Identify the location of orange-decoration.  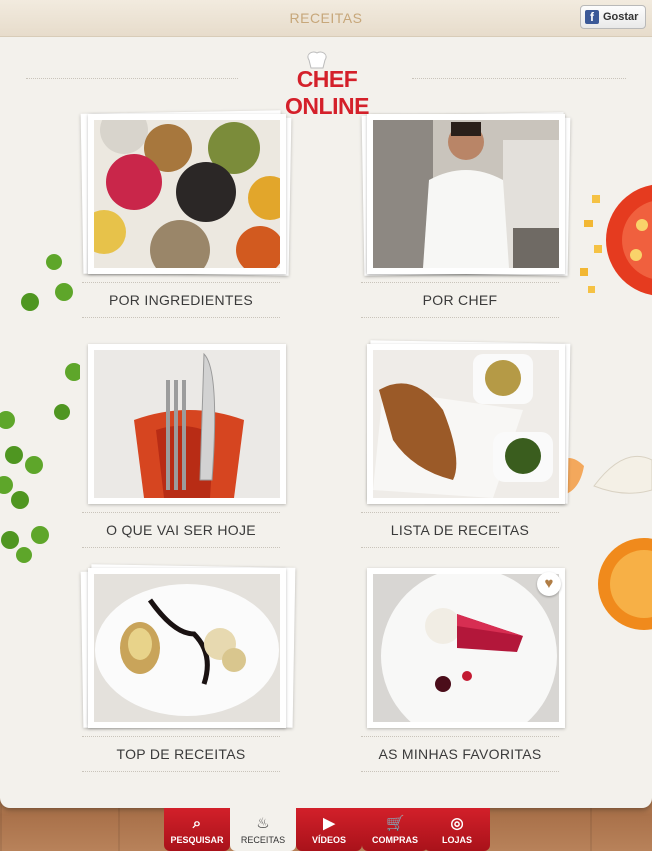
(625, 584).